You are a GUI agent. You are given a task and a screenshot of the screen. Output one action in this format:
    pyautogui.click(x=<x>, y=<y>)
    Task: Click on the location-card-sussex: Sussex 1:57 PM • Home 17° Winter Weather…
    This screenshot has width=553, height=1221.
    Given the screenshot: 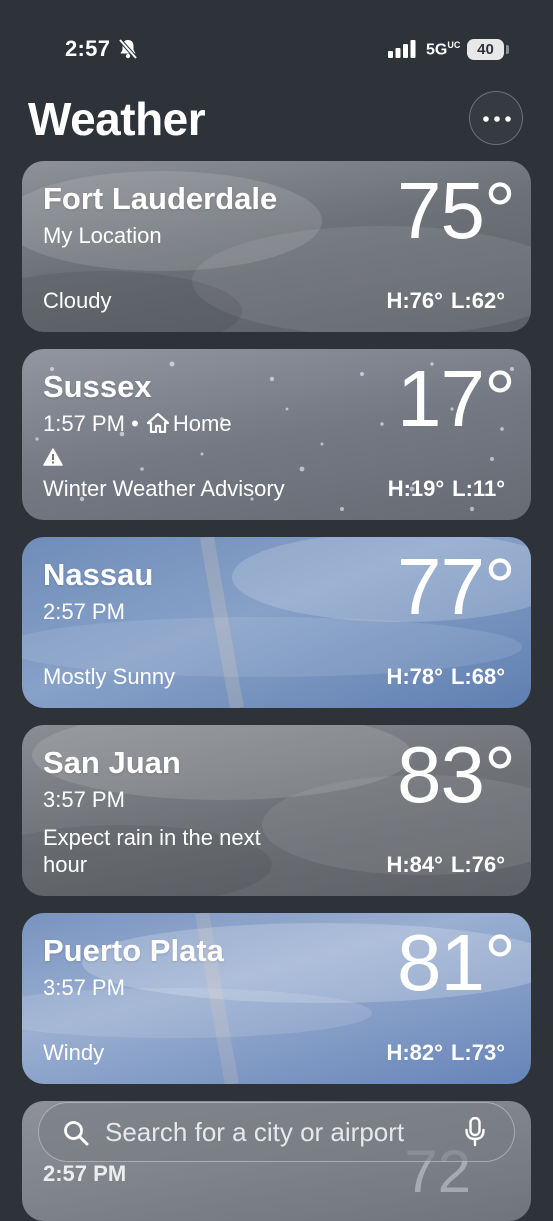 What is the action you would take?
    pyautogui.click(x=276, y=434)
    